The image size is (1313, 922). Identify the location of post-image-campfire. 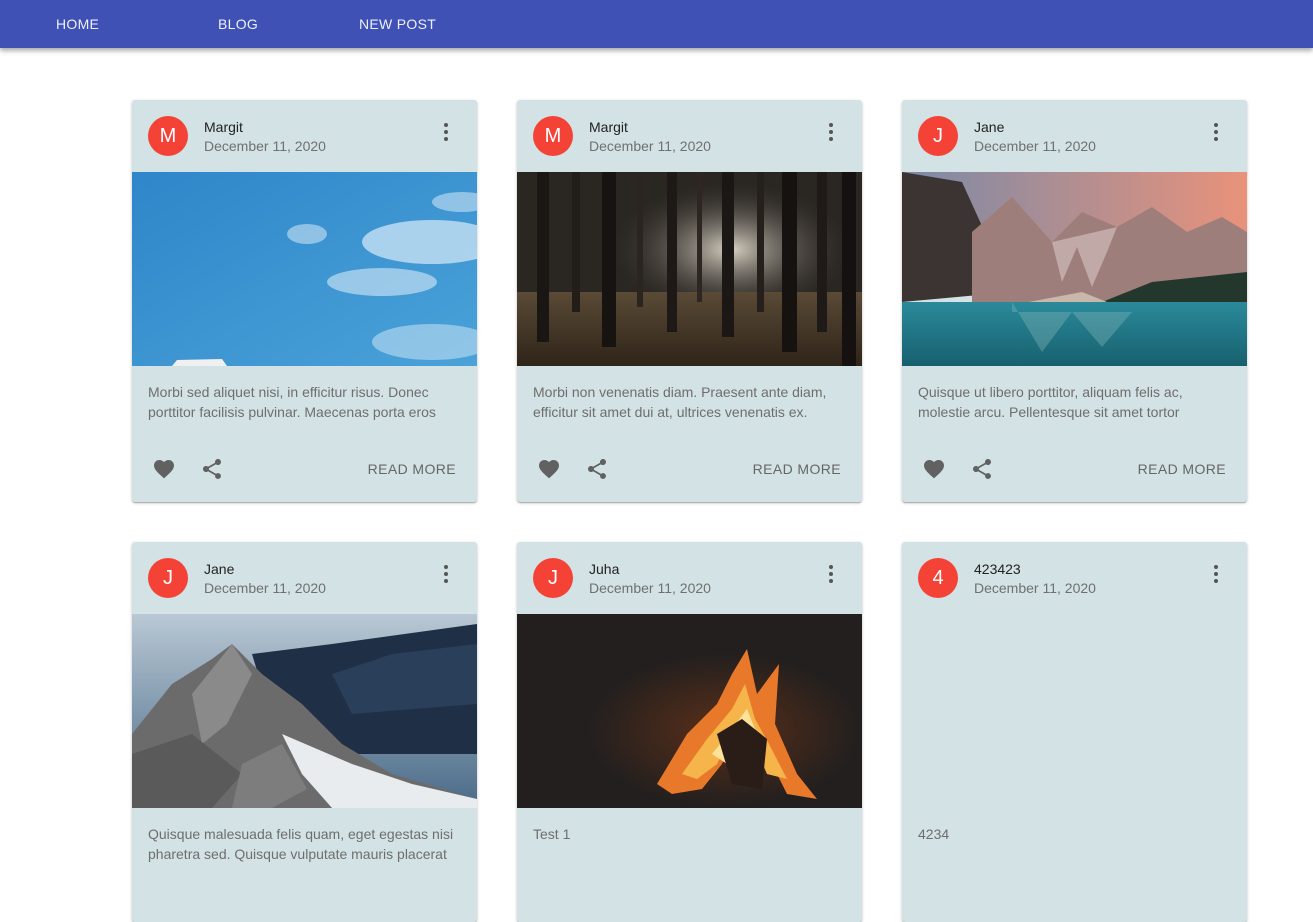
(689, 711).